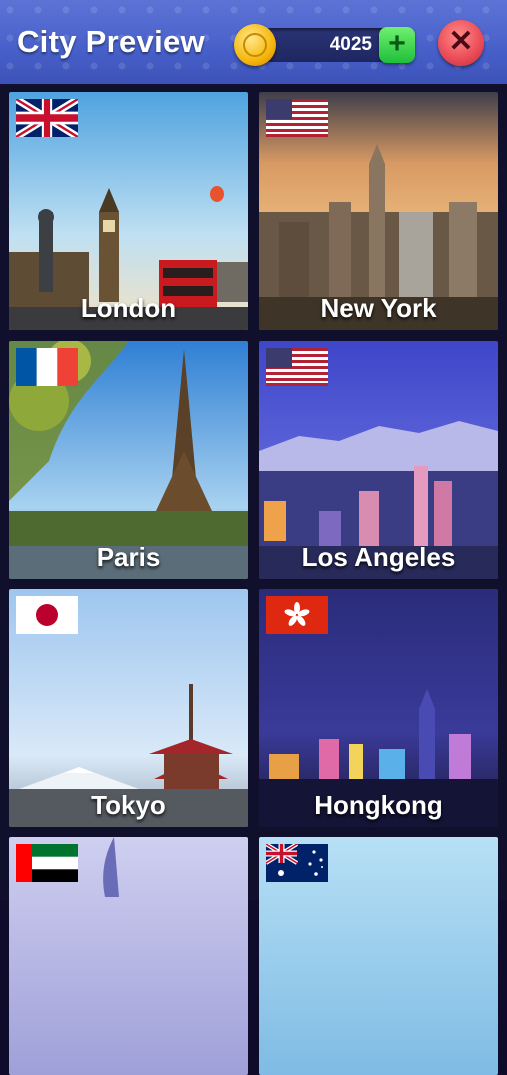 The width and height of the screenshot is (507, 1075). Describe the element at coordinates (47, 615) in the screenshot. I see `japan-flag-icon` at that location.